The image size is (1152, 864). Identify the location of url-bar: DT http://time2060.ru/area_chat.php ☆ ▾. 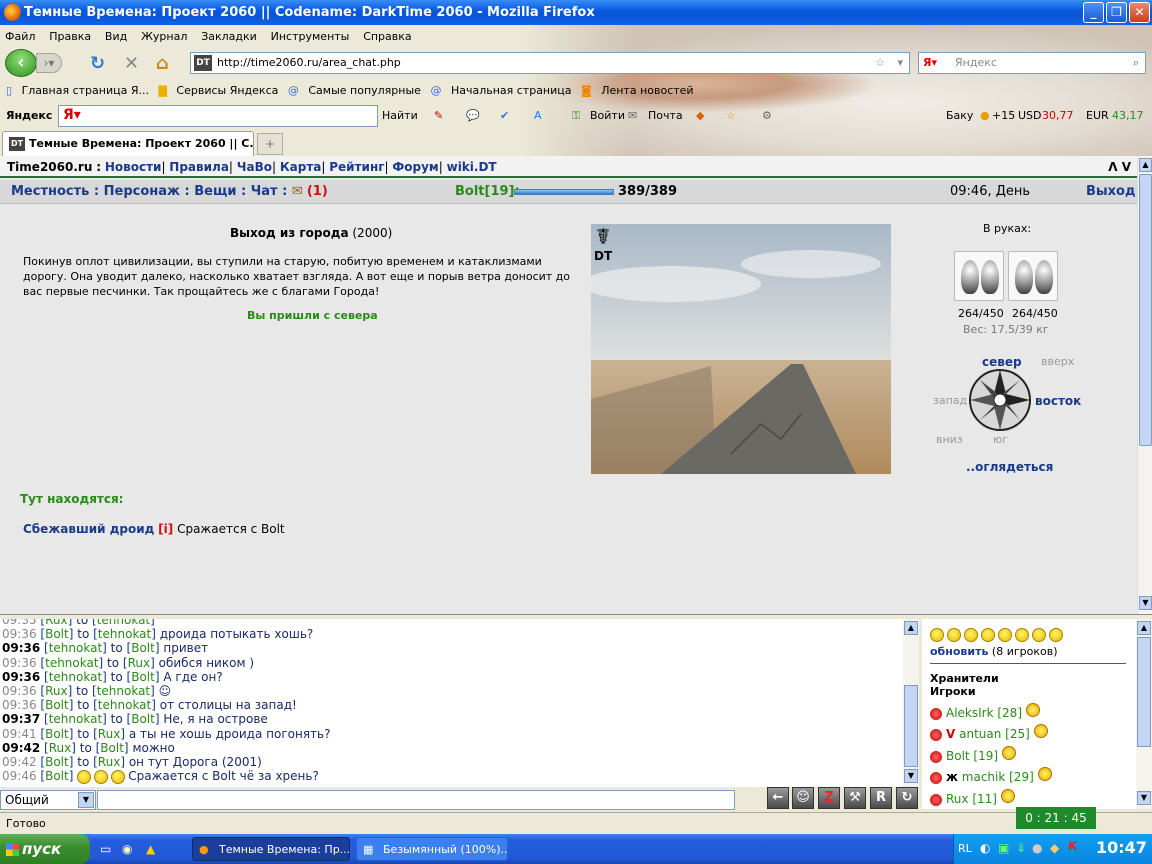
(550, 63).